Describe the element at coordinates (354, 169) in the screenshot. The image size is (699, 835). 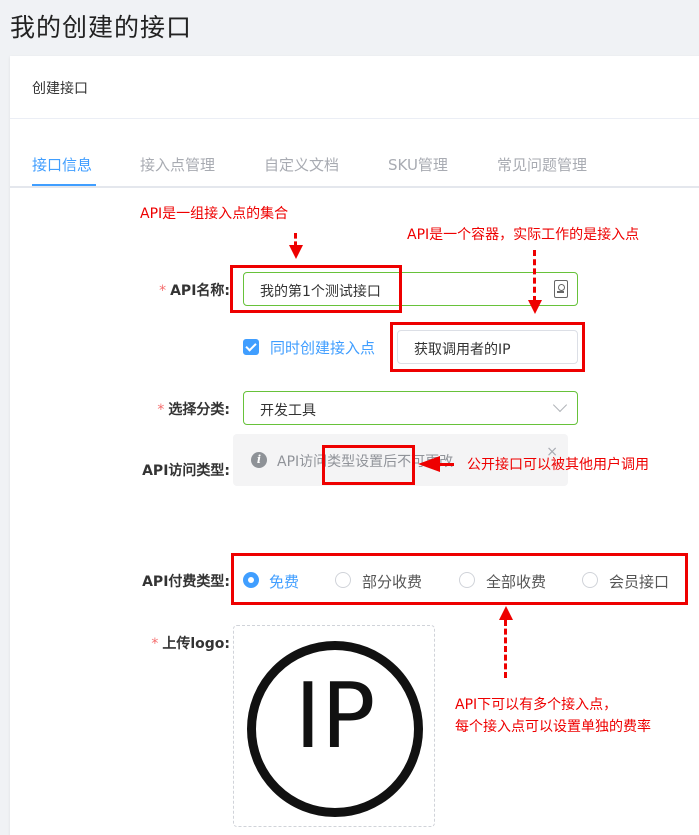
I see `tab-bar: 接口信息 接入点管理 自定义文档 SKU管理 常见问题管理` at that location.